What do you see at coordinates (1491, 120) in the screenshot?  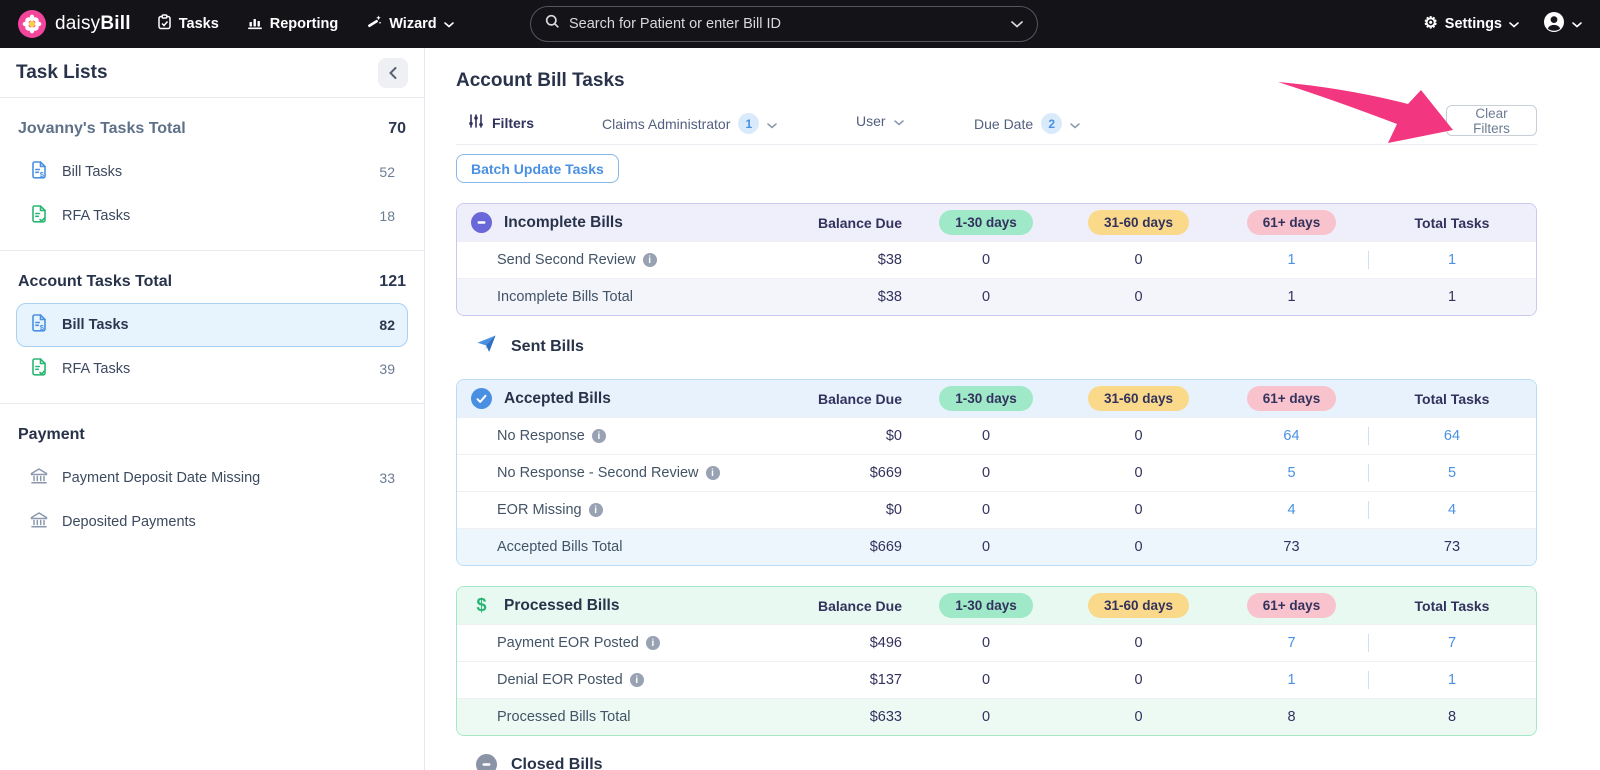 I see `clear-filters-button: Clear Filters` at bounding box center [1491, 120].